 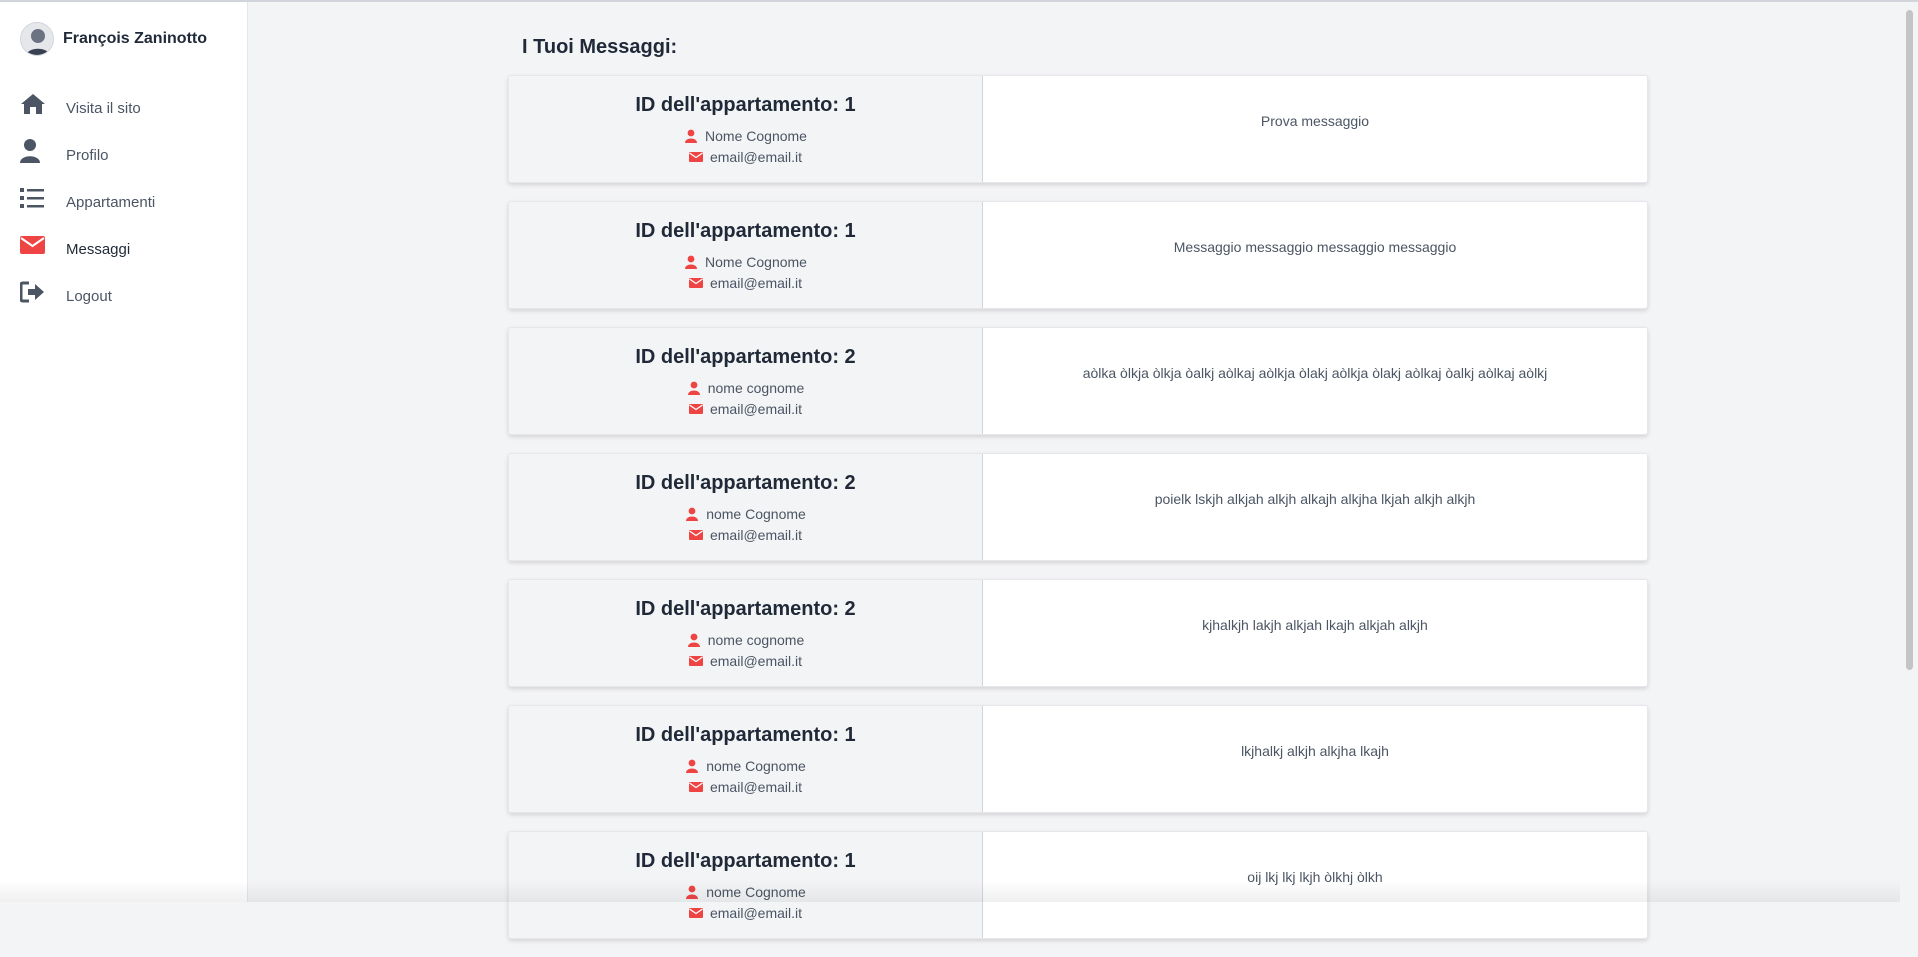 I want to click on user-profile: François Zaninotto, so click(x=113, y=39).